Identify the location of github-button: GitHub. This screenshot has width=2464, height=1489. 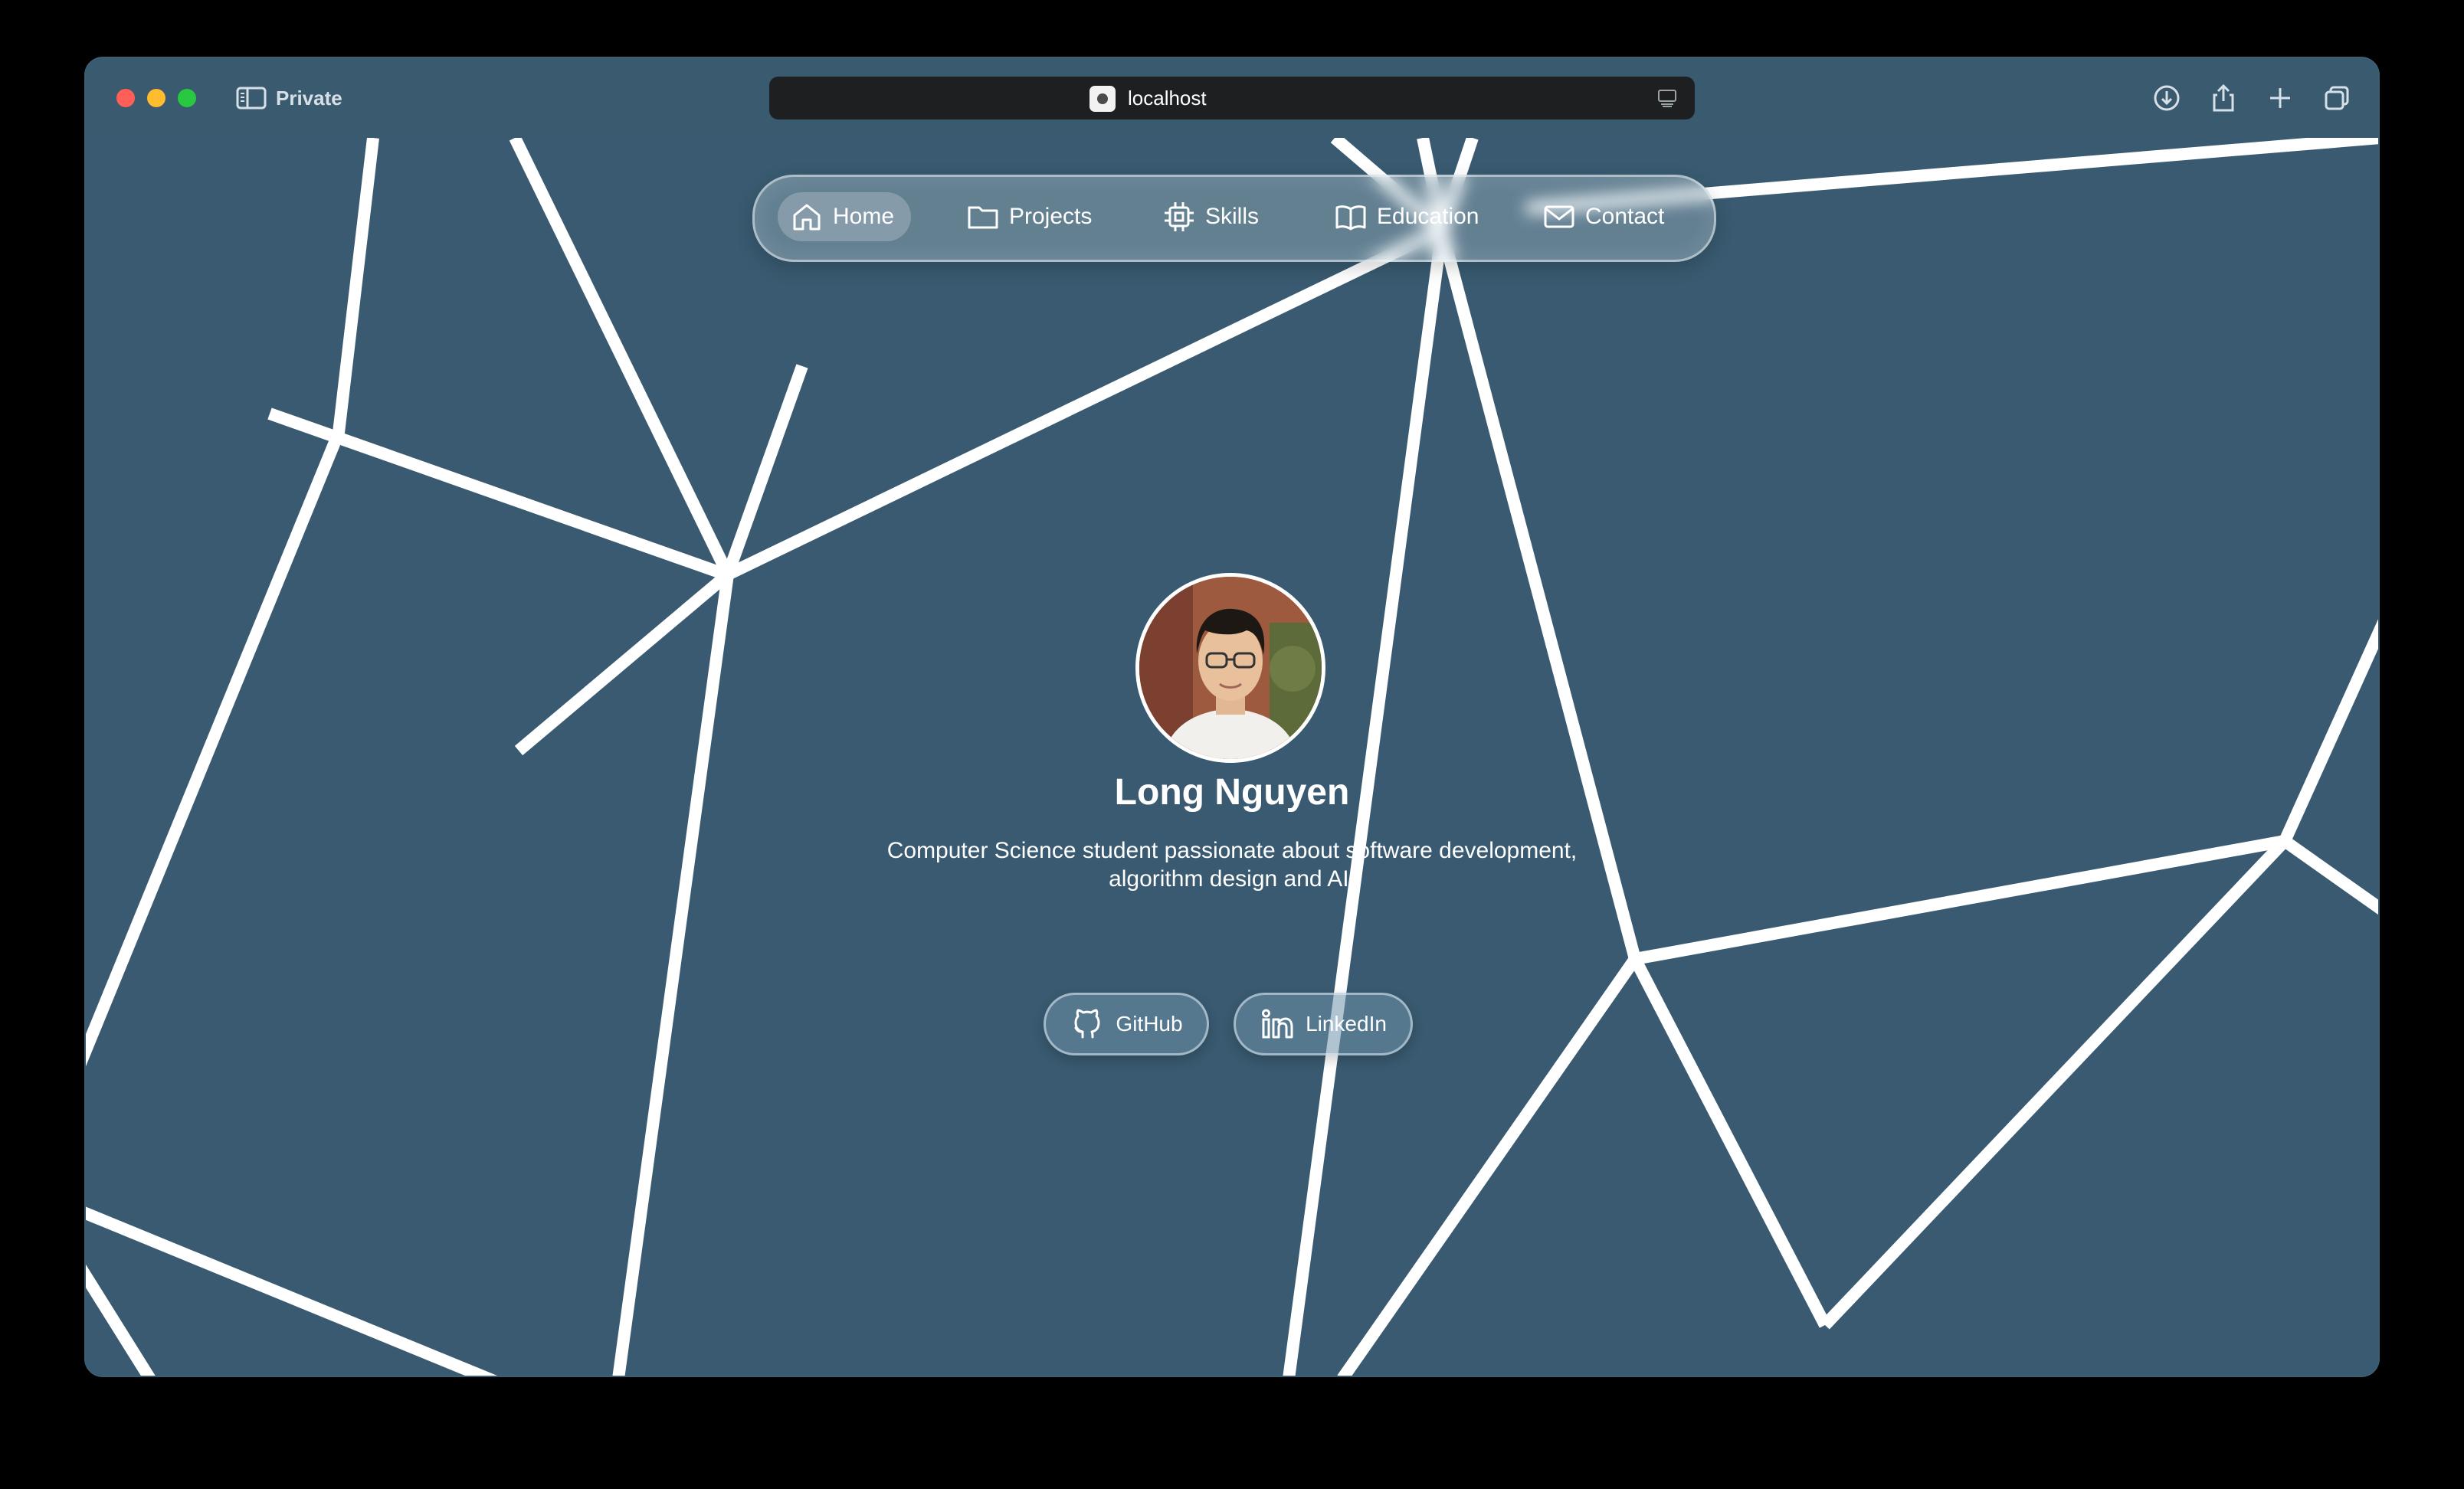
(1126, 1024).